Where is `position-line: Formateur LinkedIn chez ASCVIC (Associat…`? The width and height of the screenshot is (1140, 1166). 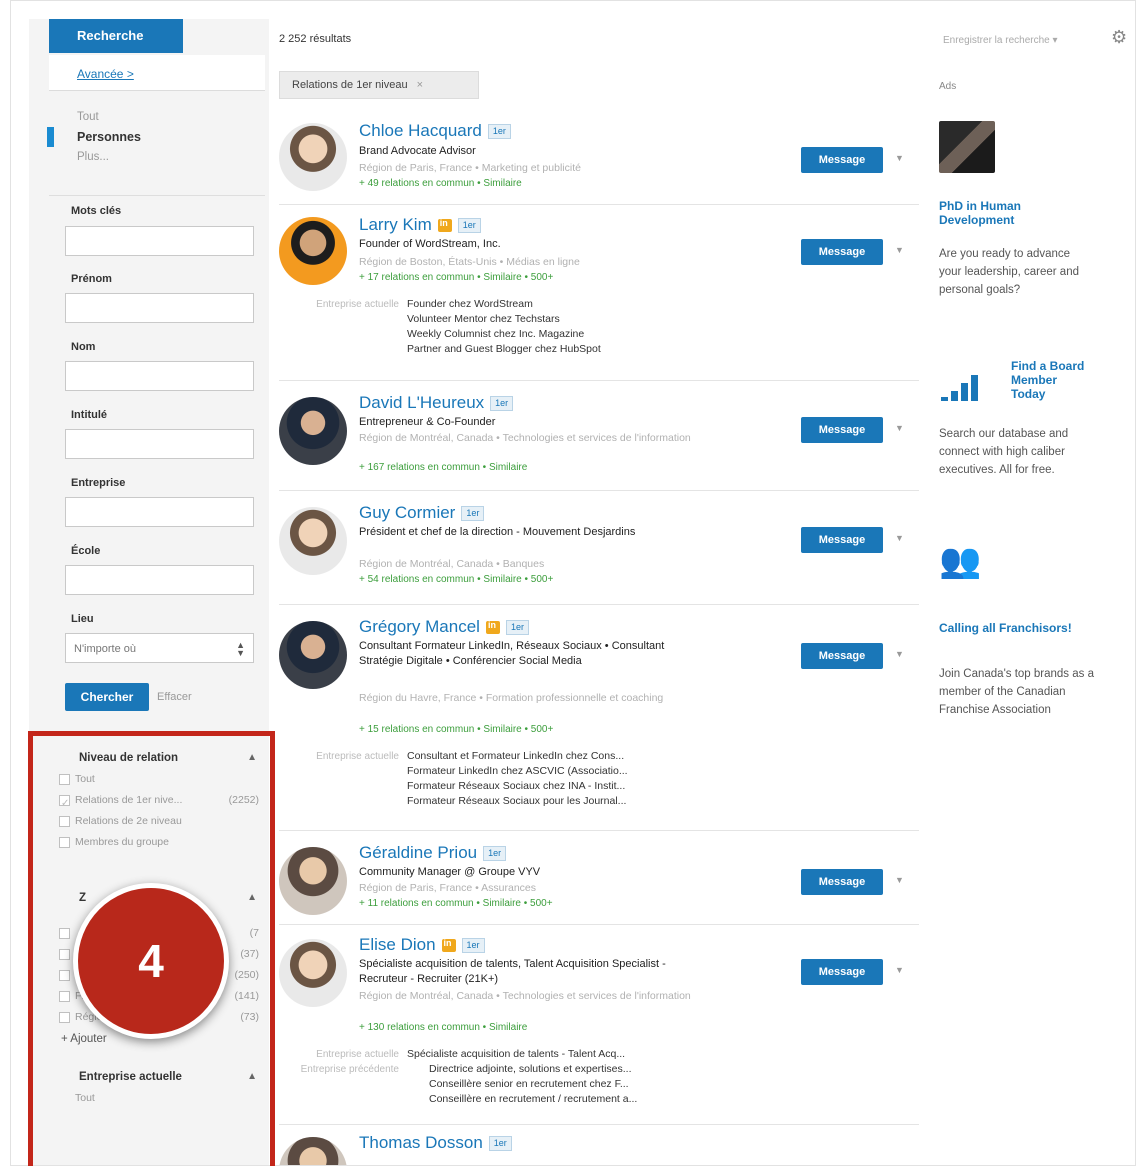
position-line: Formateur LinkedIn chez ASCVIC (Associat… is located at coordinates (517, 771).